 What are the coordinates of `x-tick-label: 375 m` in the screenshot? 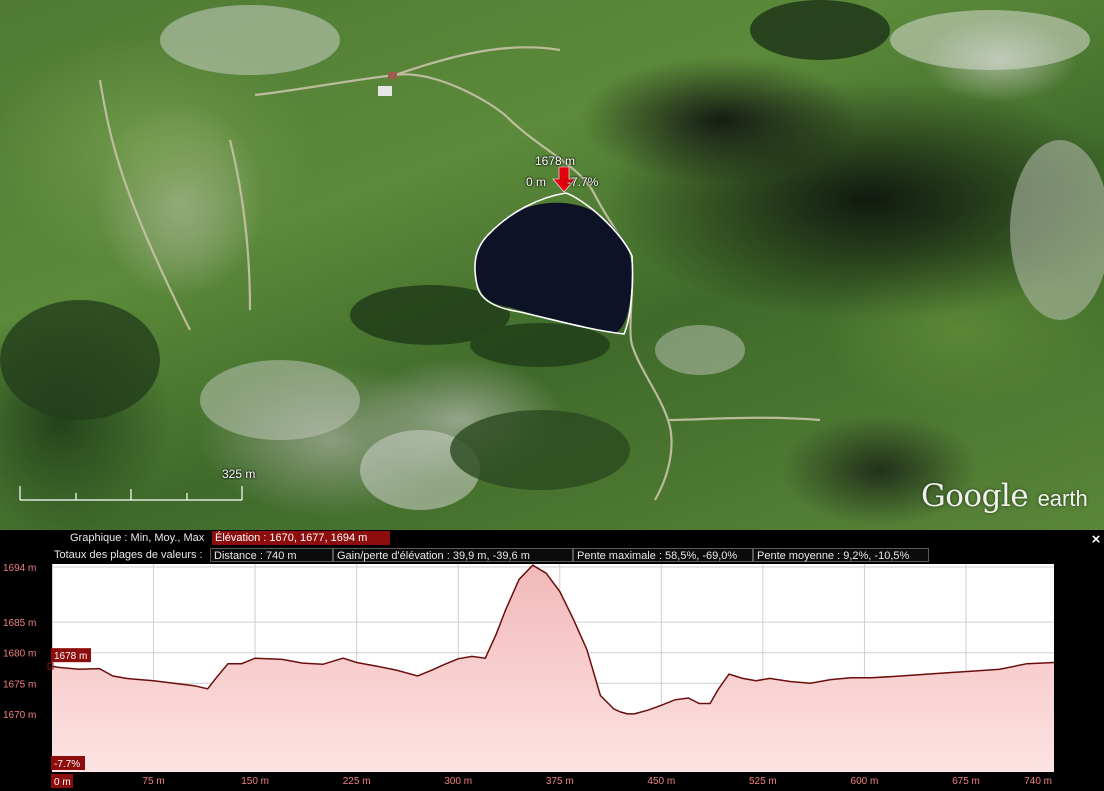 It's located at (560, 781).